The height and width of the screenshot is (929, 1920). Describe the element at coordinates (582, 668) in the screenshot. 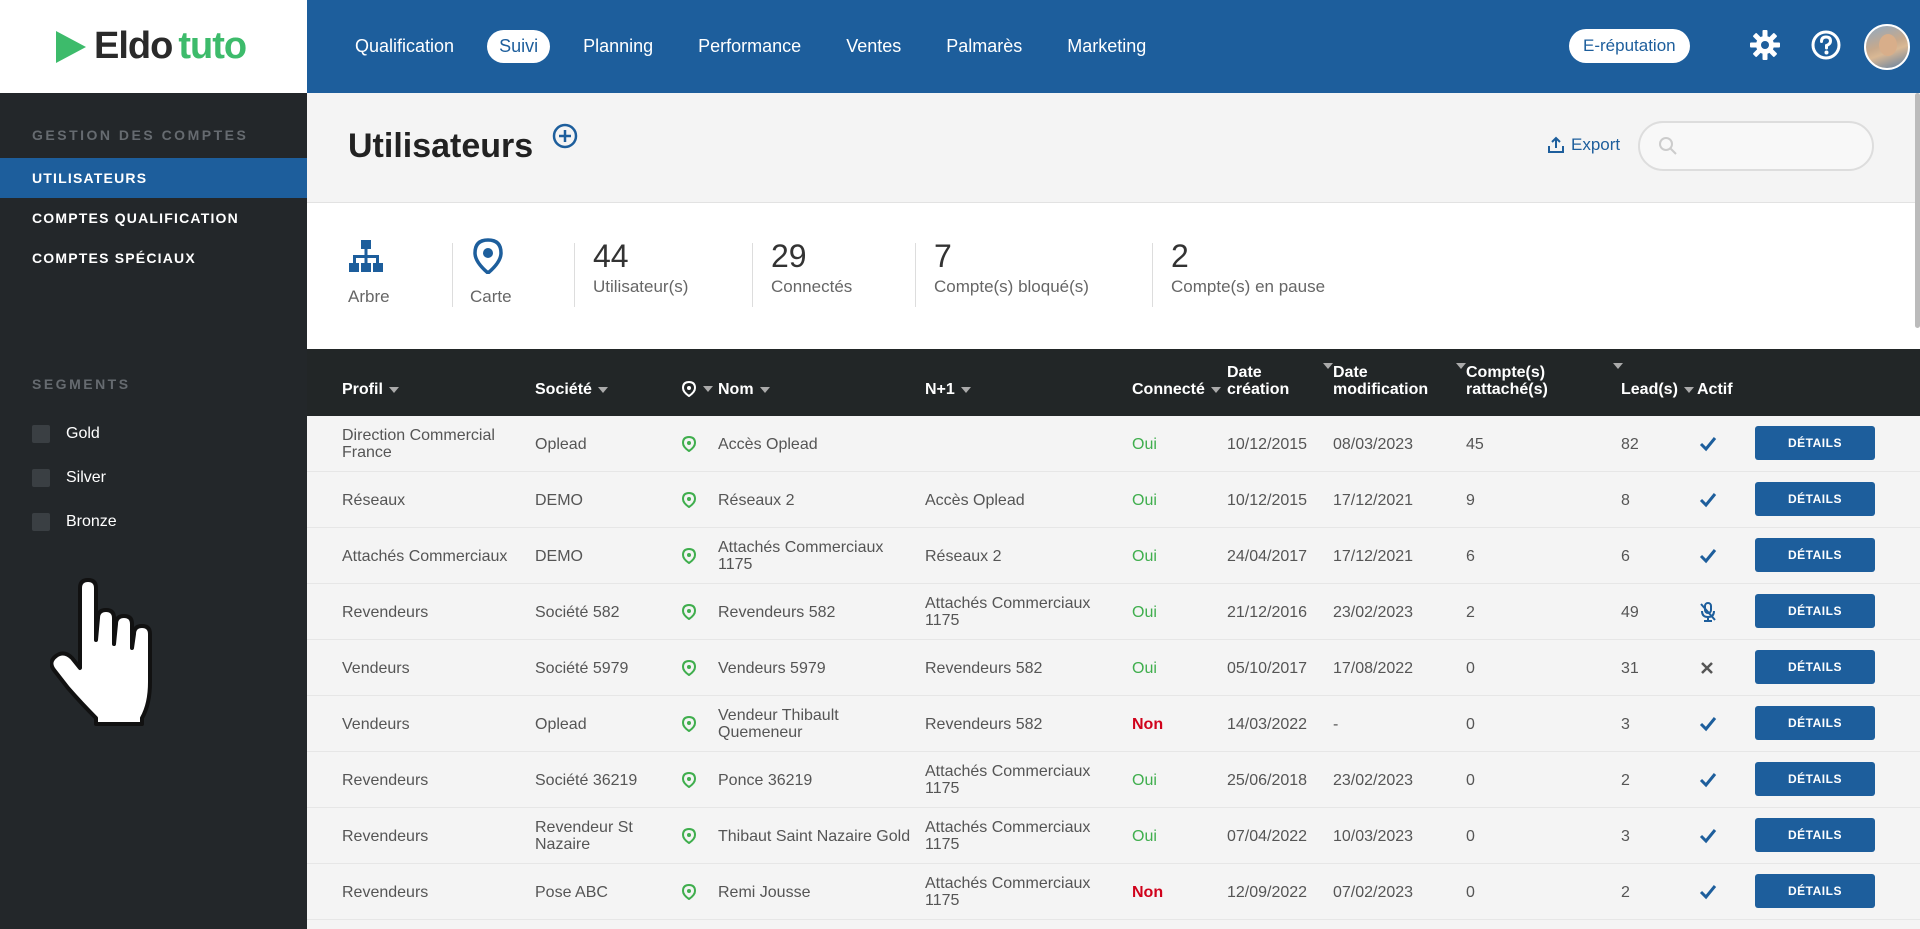

I see `cell-societe: Société 5979` at that location.